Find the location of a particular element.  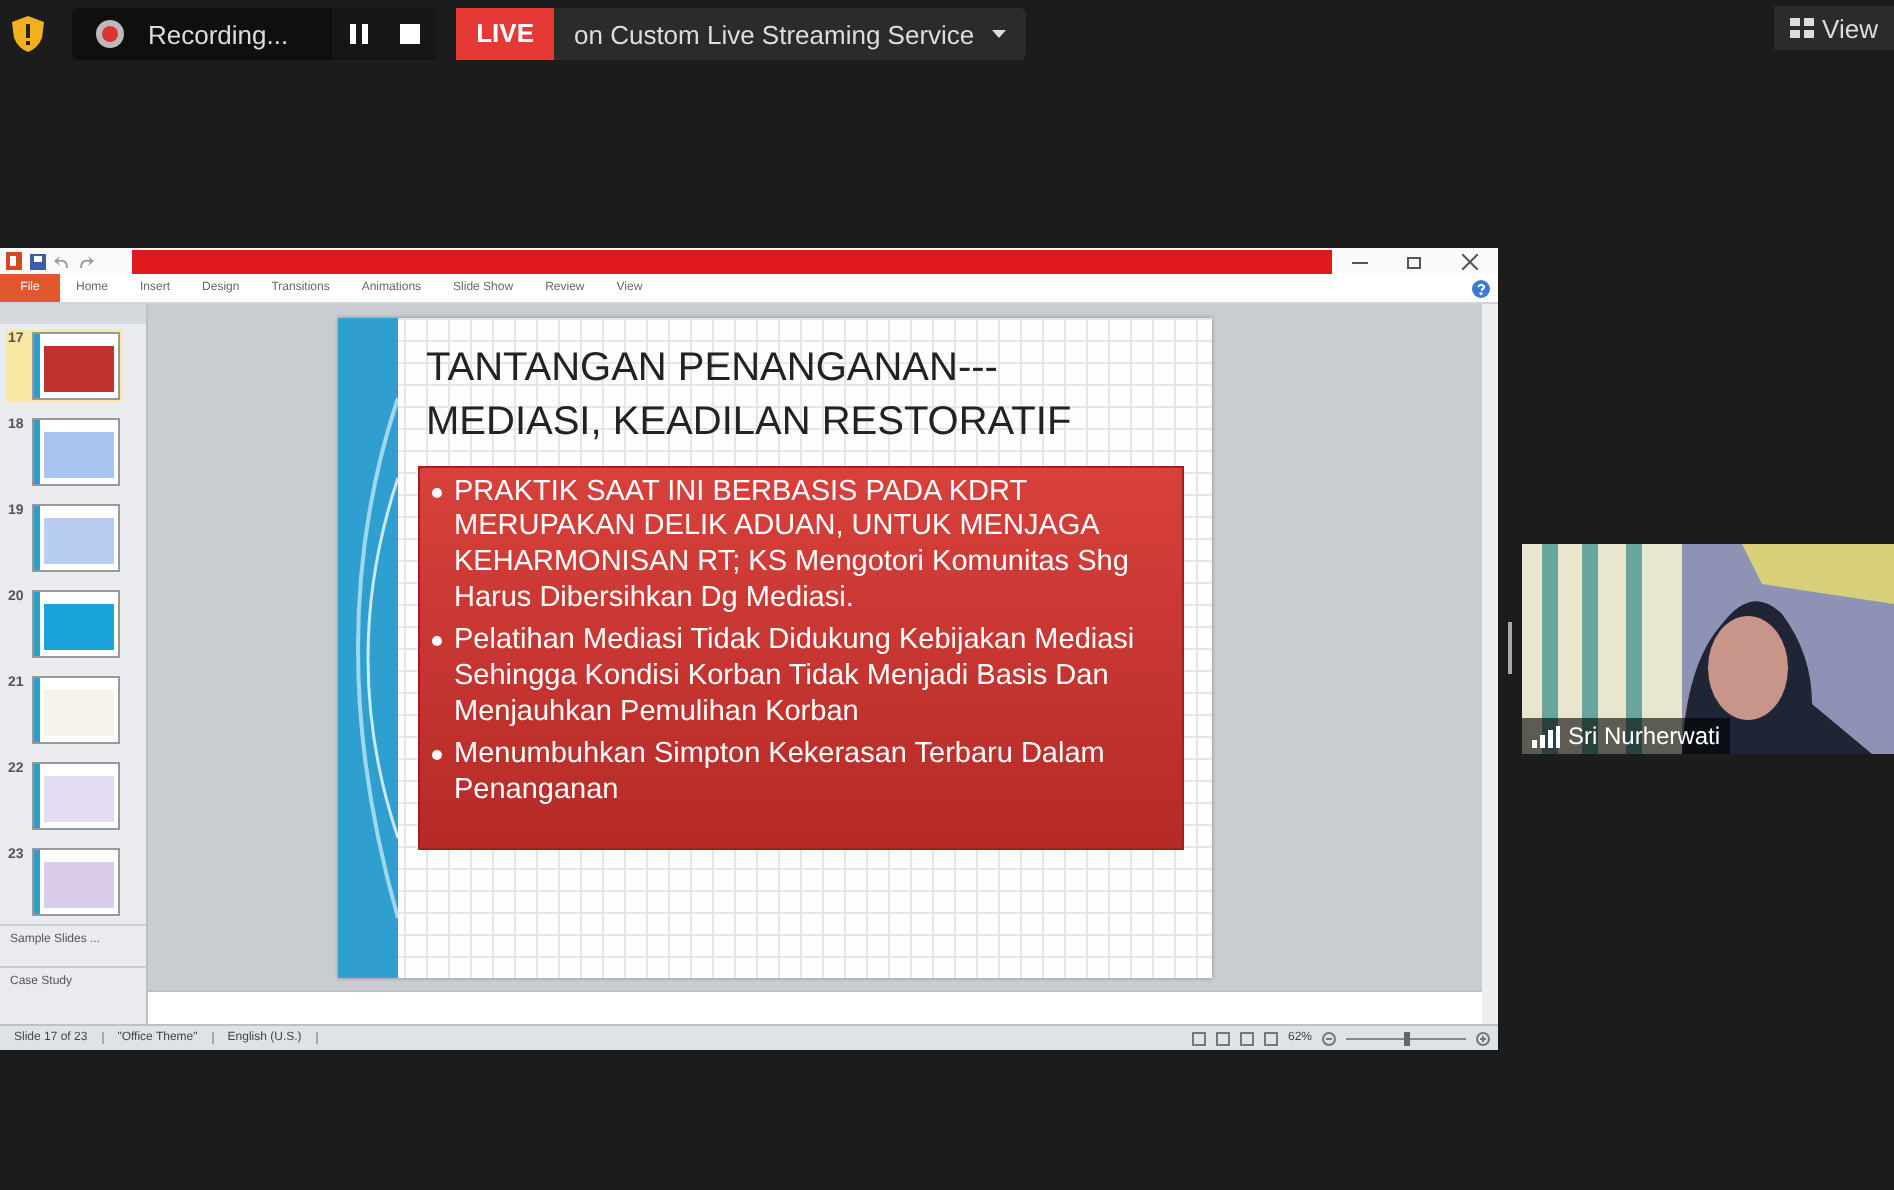

redo-icon is located at coordinates (86, 261).